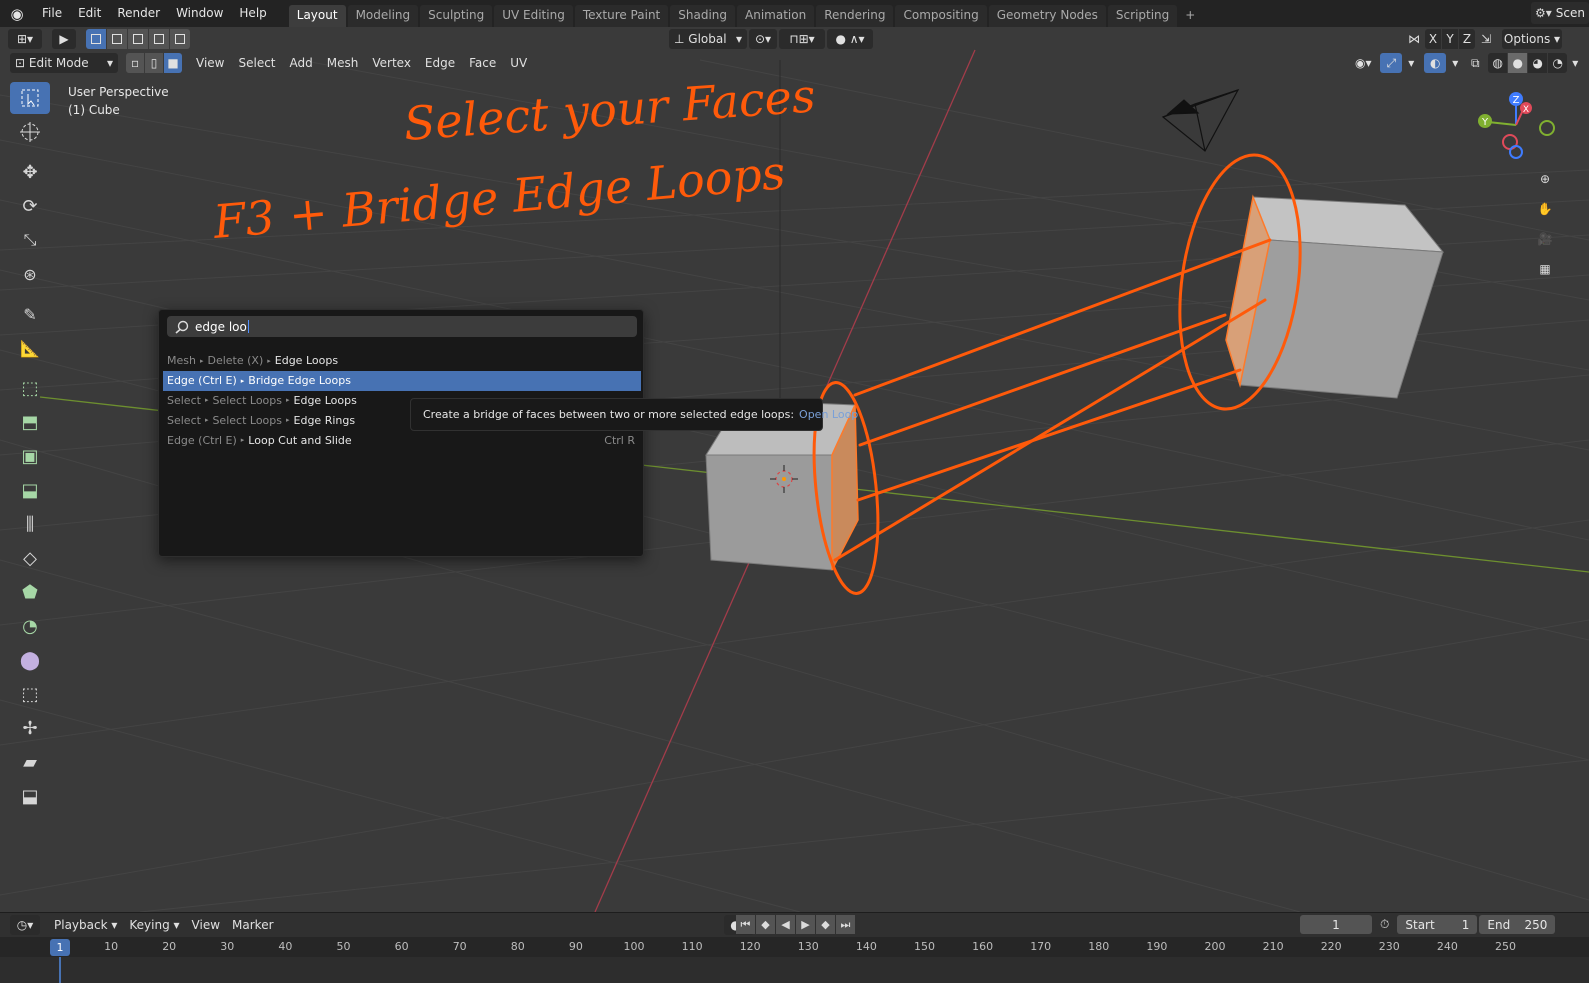 This screenshot has width=1589, height=983. What do you see at coordinates (1411, 63) in the screenshot?
I see `gizmo-dropdown: ▾` at bounding box center [1411, 63].